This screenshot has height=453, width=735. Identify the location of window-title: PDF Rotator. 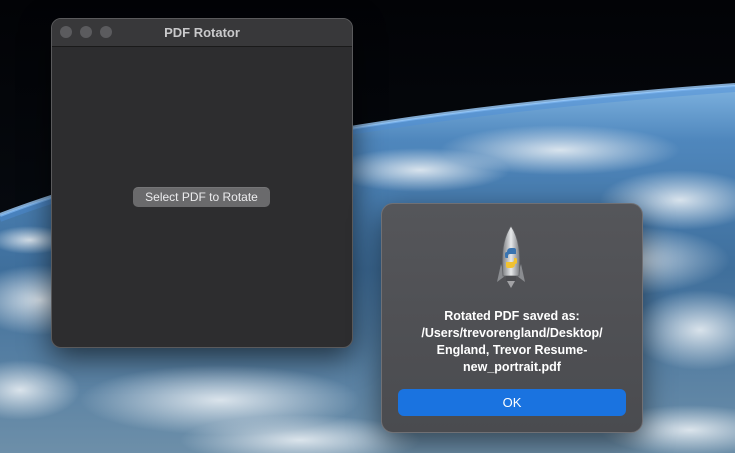
(202, 32).